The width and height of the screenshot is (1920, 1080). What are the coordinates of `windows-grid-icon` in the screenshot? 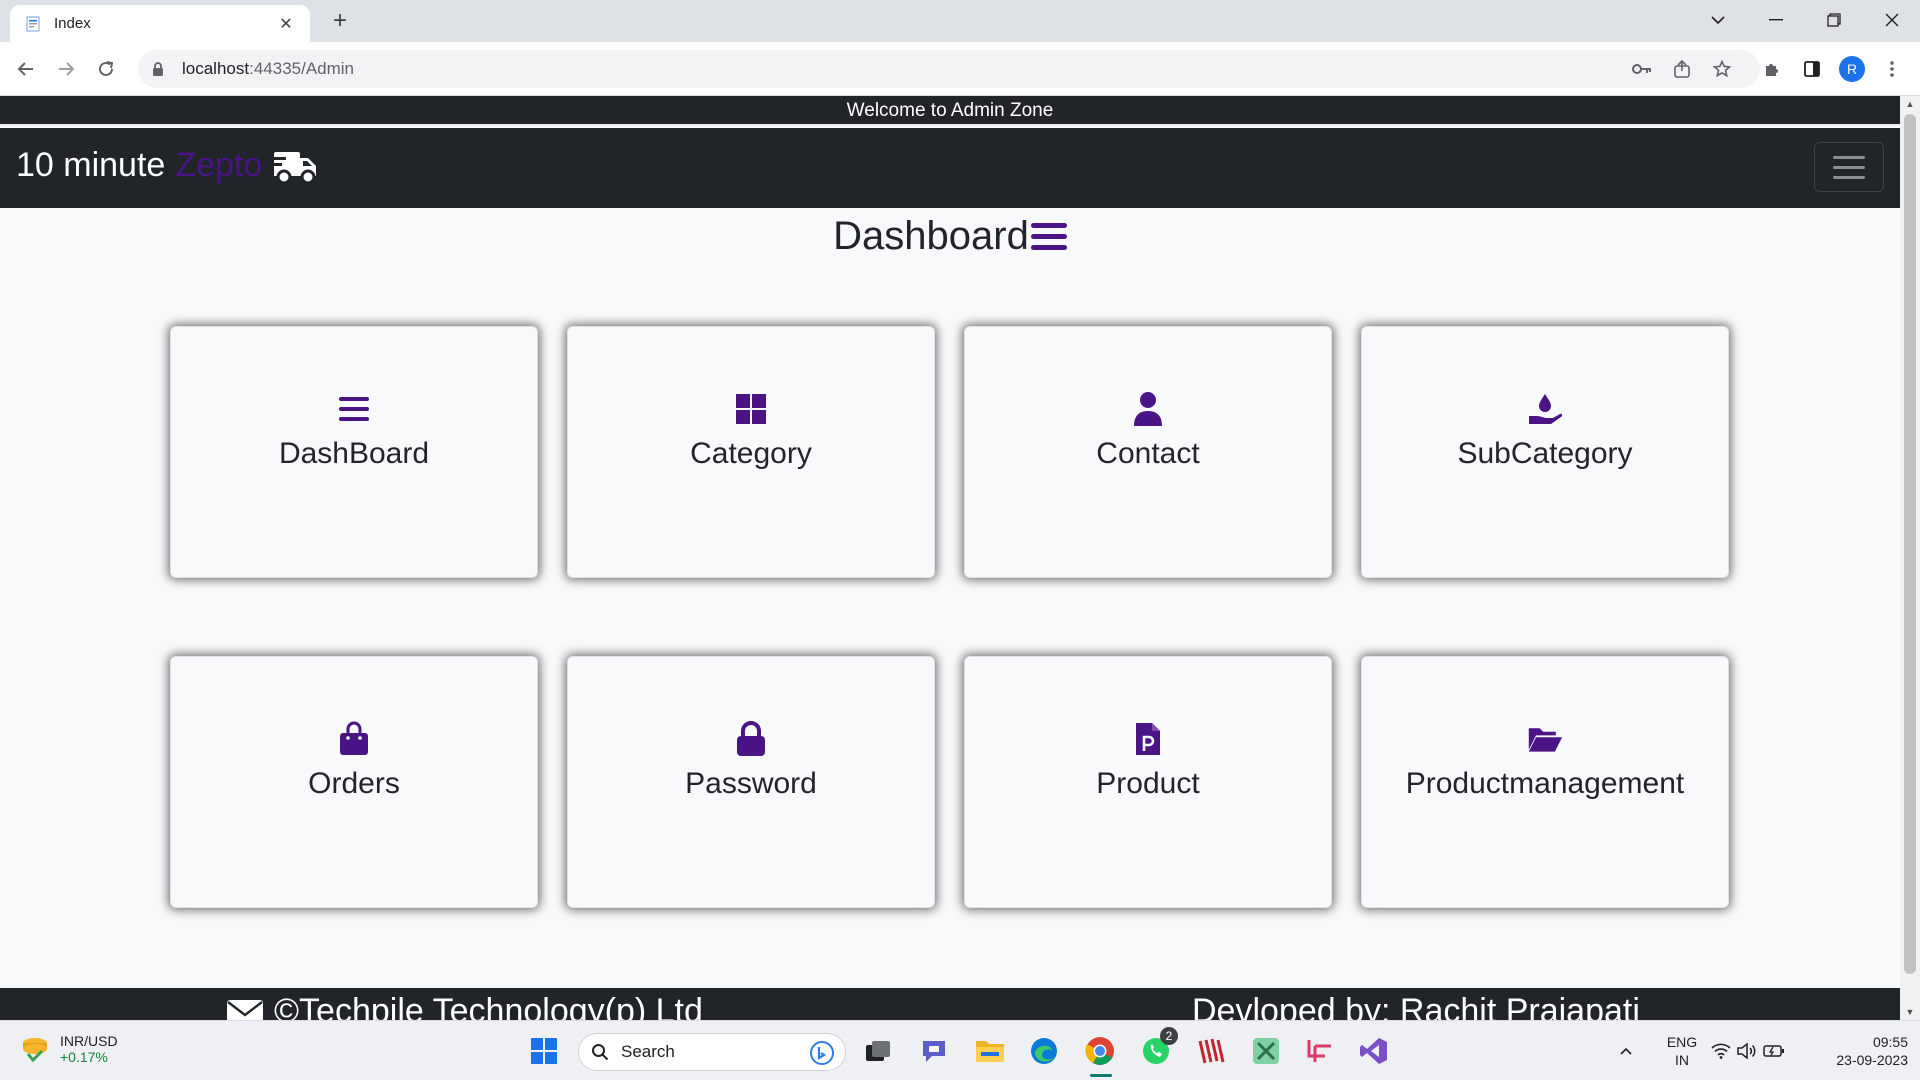 It's located at (751, 409).